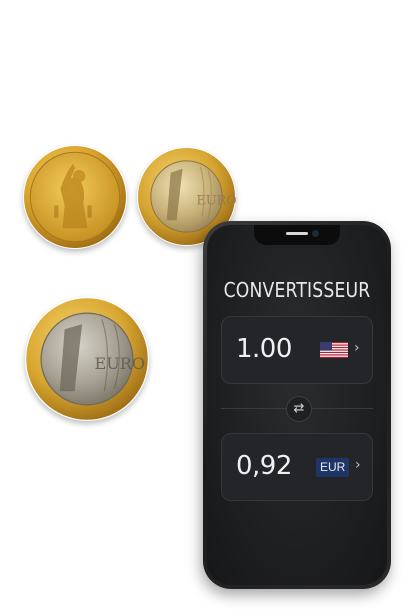 The image size is (408, 612). Describe the element at coordinates (297, 350) in the screenshot. I see `from-currency-panel: 1.00 ›` at that location.